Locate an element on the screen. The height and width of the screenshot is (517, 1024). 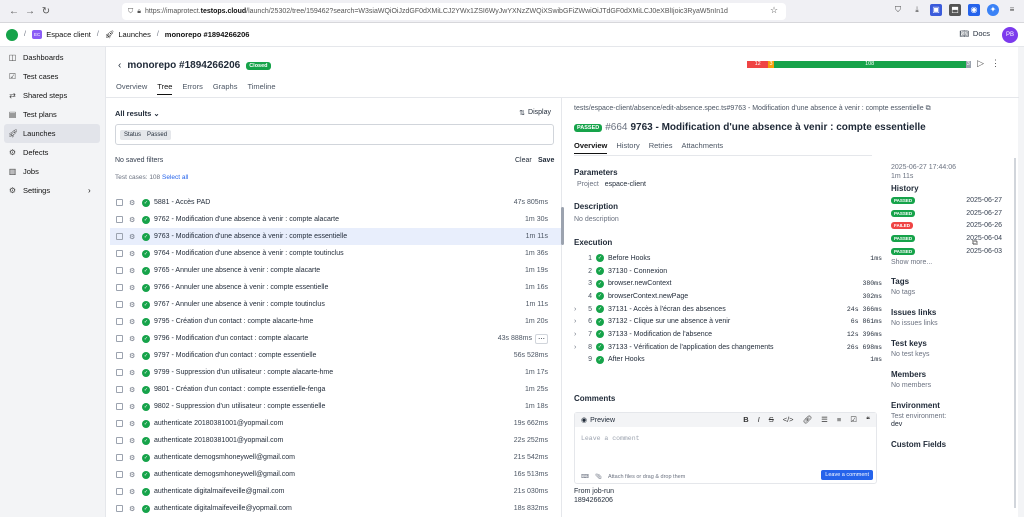
checklist-icon: ☑ is located at coordinates (853, 419).